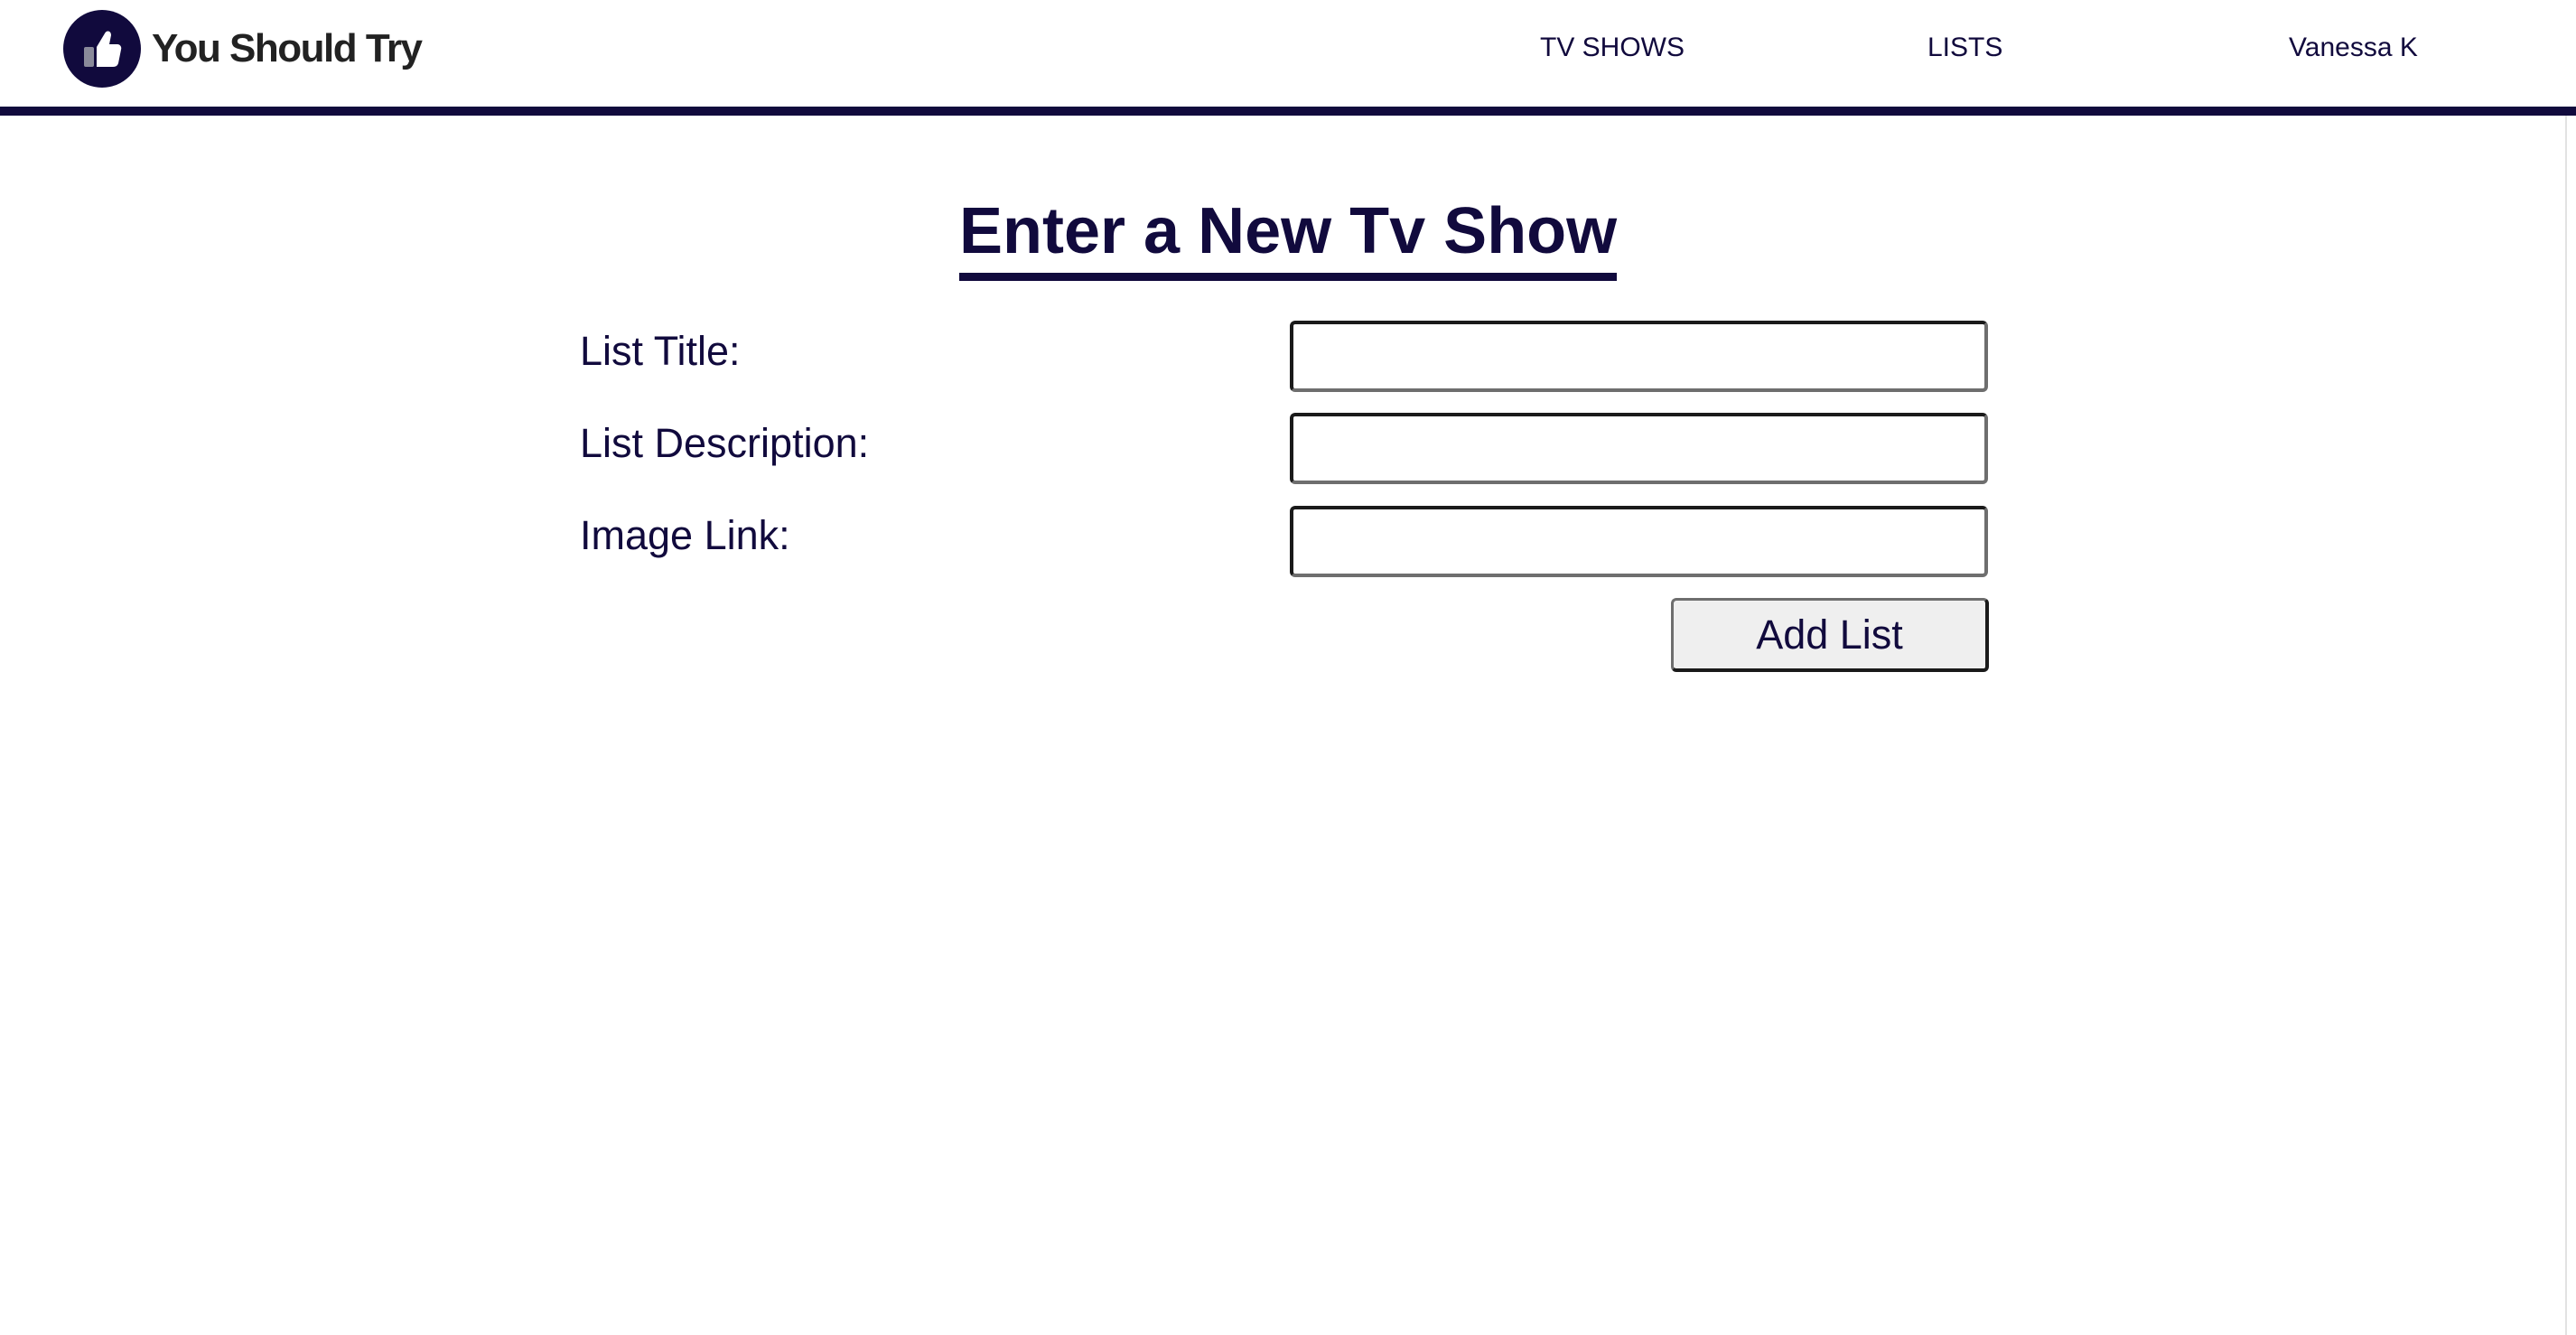 The image size is (2576, 1335). I want to click on image-link-label: Image Link:, so click(685, 535).